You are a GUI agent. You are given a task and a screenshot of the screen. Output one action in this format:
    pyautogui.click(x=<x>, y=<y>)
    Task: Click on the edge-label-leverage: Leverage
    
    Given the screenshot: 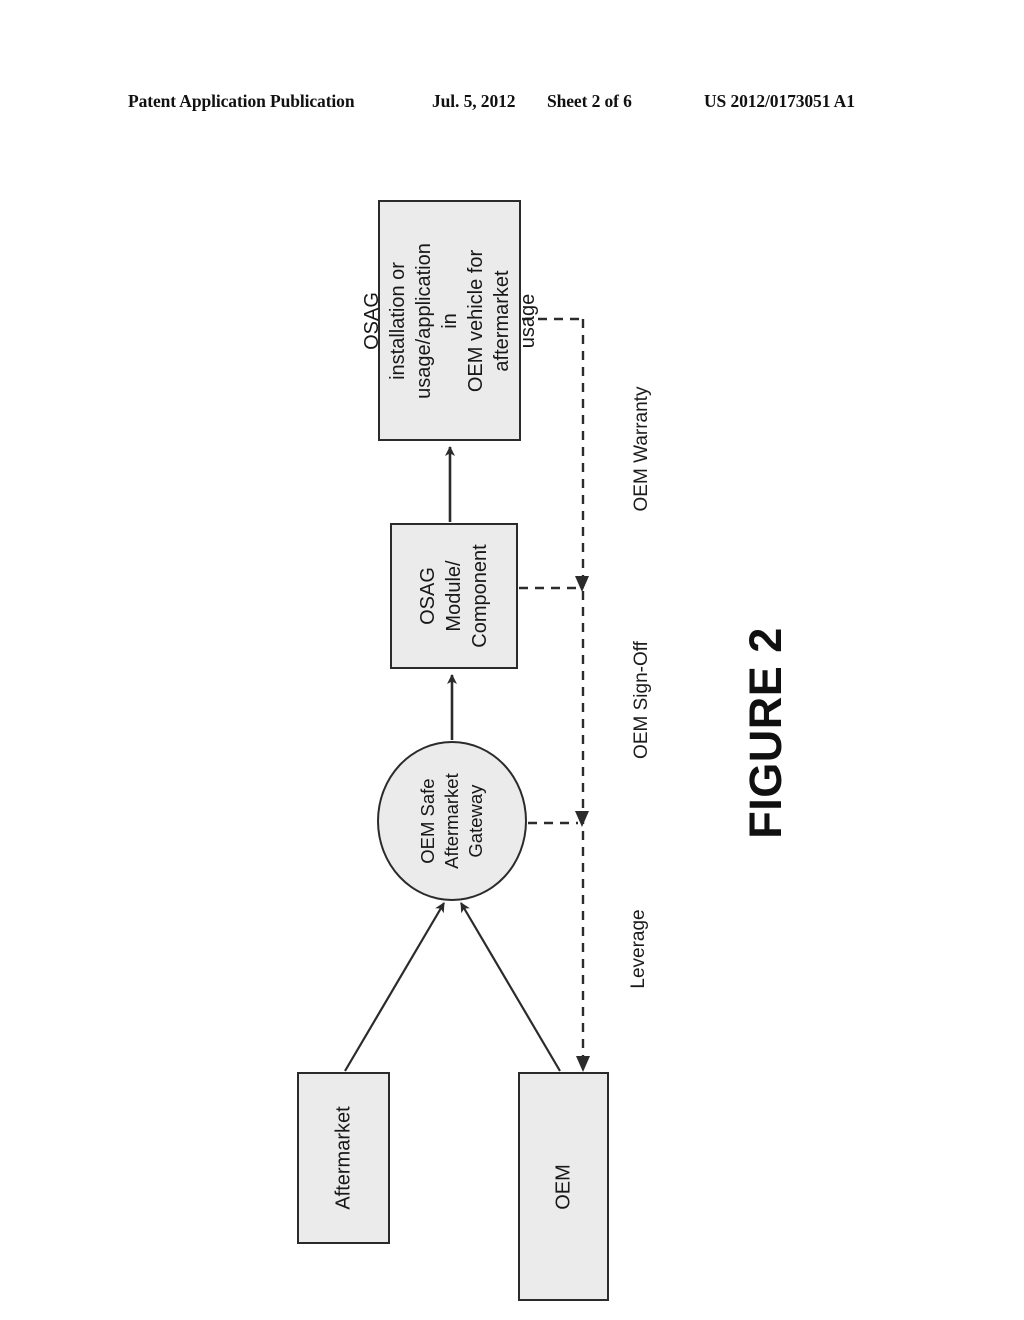 What is the action you would take?
    pyautogui.click(x=638, y=949)
    